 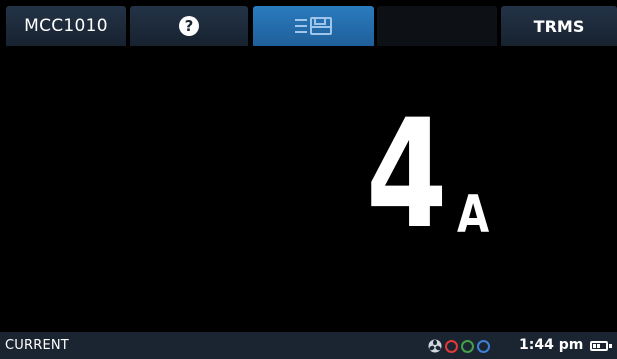 What do you see at coordinates (308, 345) in the screenshot?
I see `status-bar: CURRENT 1:44 pm` at bounding box center [308, 345].